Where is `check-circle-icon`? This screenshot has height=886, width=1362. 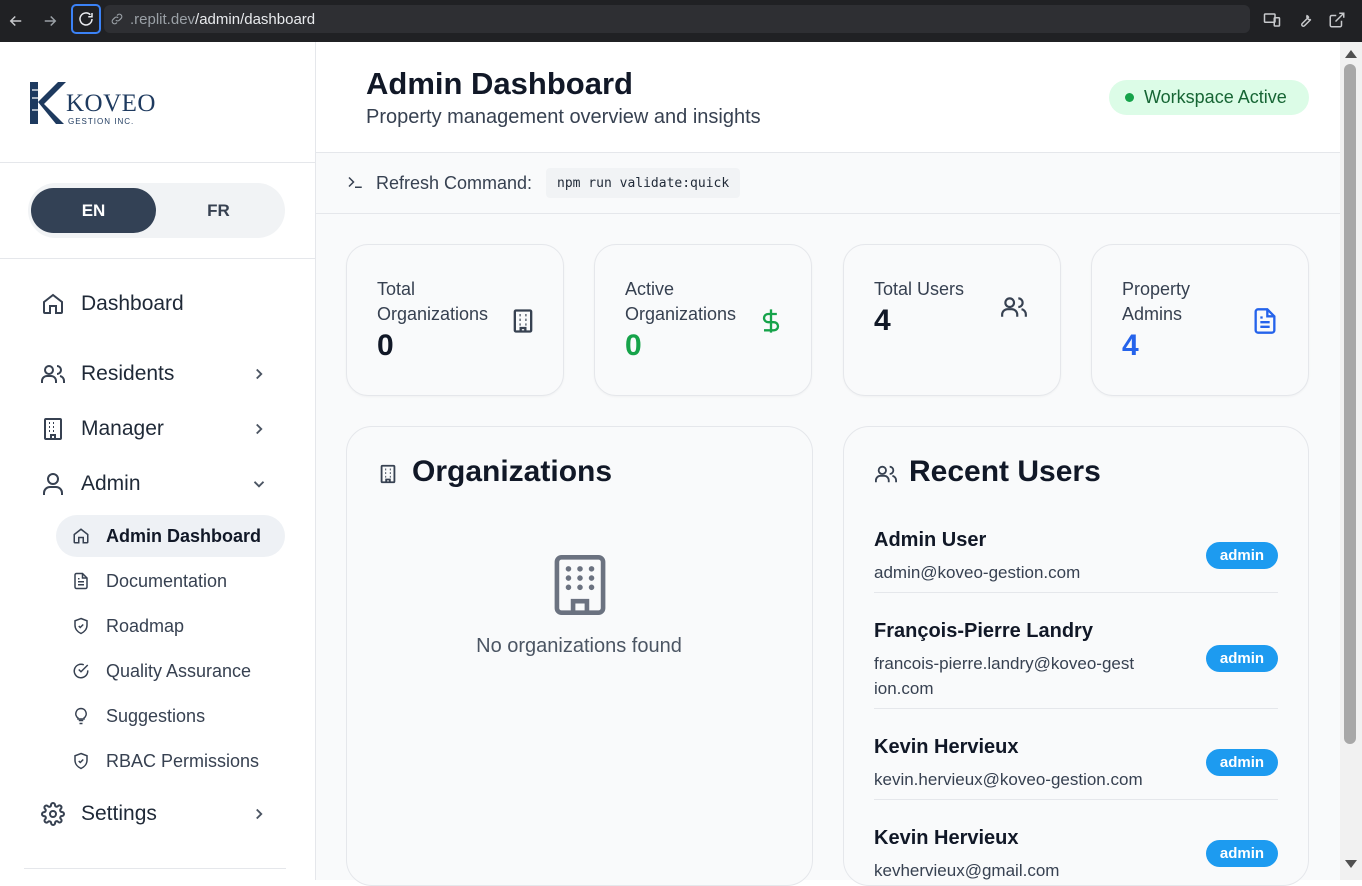 check-circle-icon is located at coordinates (81, 671).